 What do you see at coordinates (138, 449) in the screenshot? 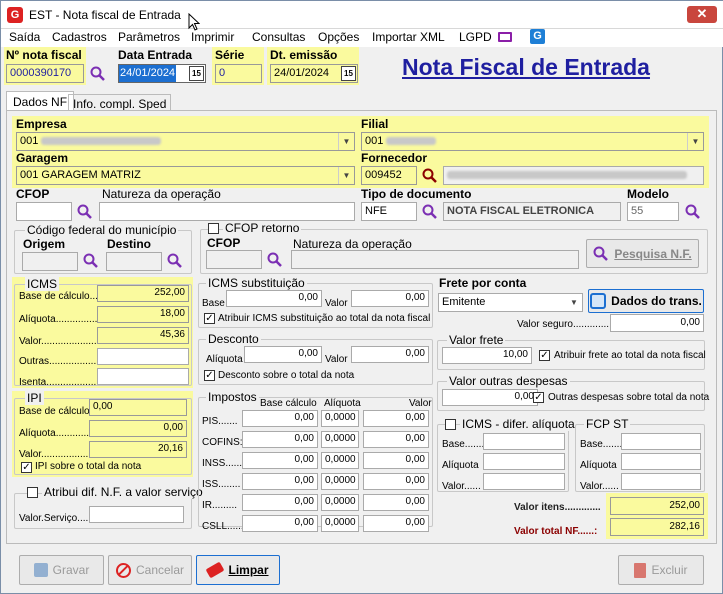
I see `ipi-valor-input: 20,16` at bounding box center [138, 449].